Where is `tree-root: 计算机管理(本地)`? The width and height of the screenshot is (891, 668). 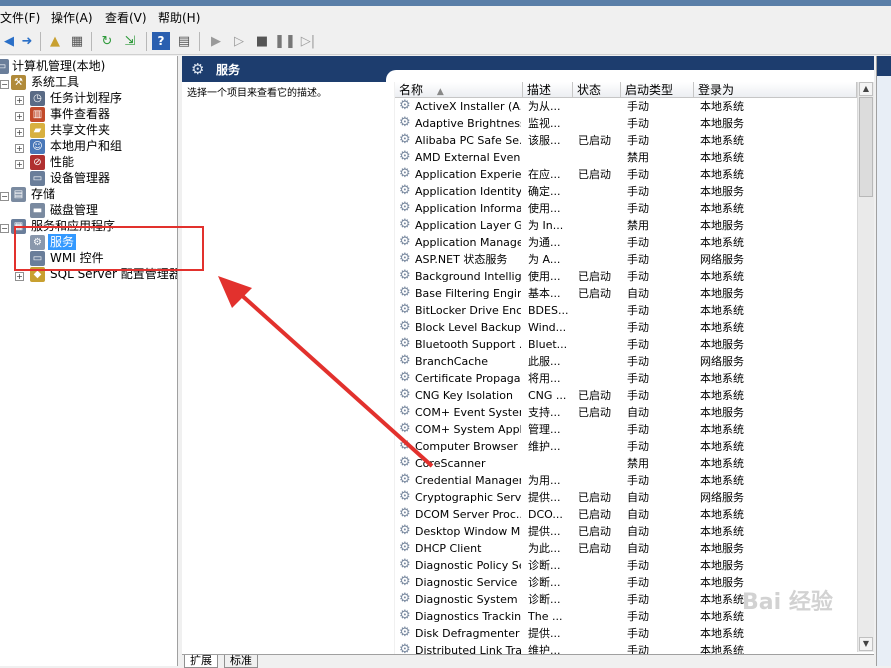
tree-root: 计算机管理(本地) is located at coordinates (58, 66).